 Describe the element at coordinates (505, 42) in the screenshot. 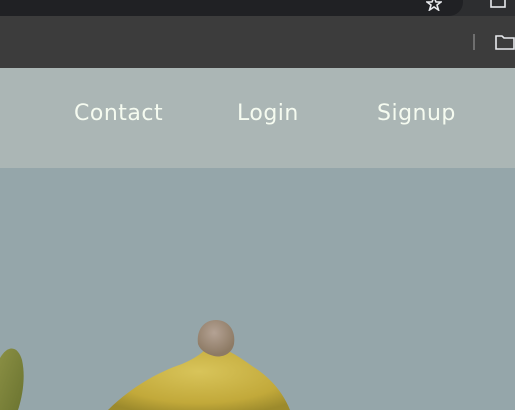

I see `bookmarks-folder-icon` at that location.